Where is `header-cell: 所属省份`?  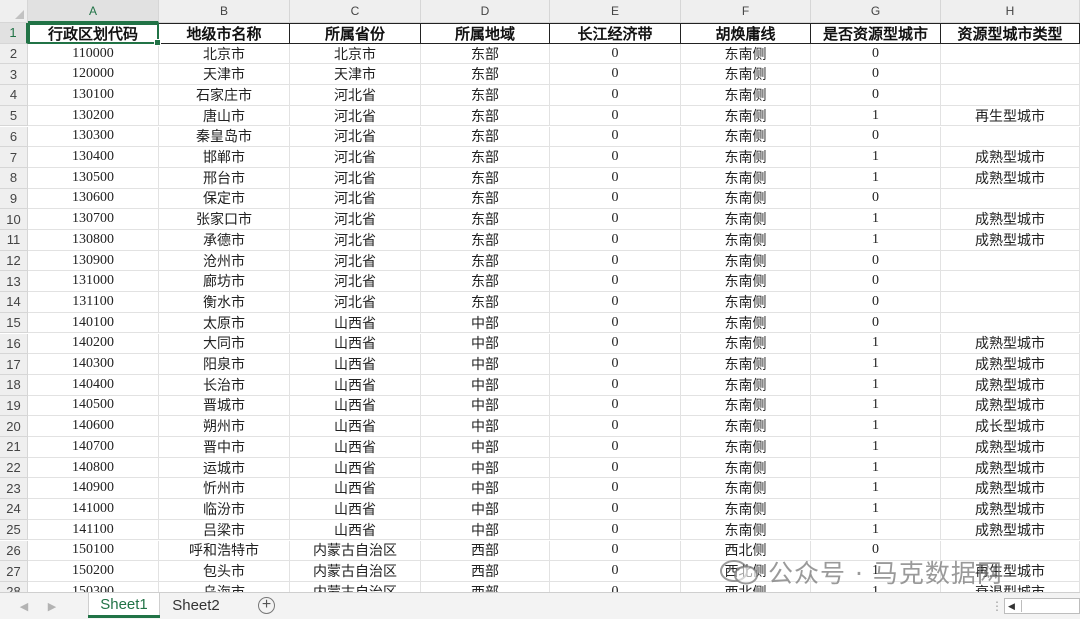
header-cell: 所属省份 is located at coordinates (355, 33).